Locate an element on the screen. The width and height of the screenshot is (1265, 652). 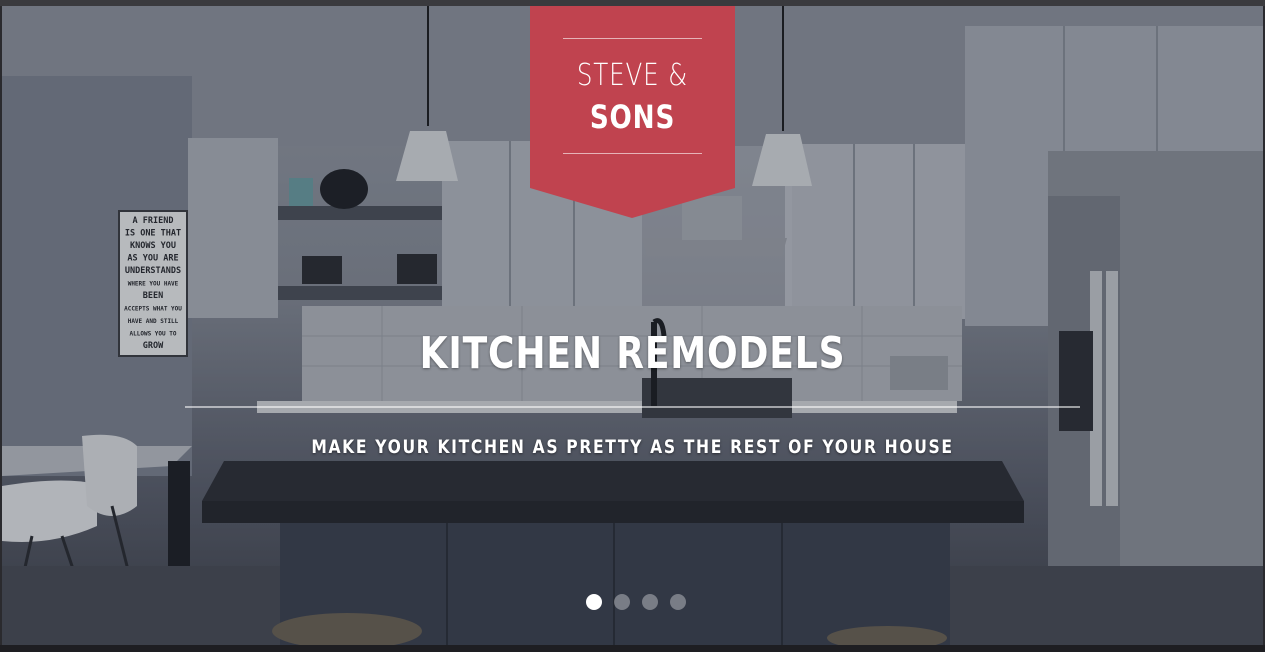
logo-rule-top is located at coordinates (632, 38).